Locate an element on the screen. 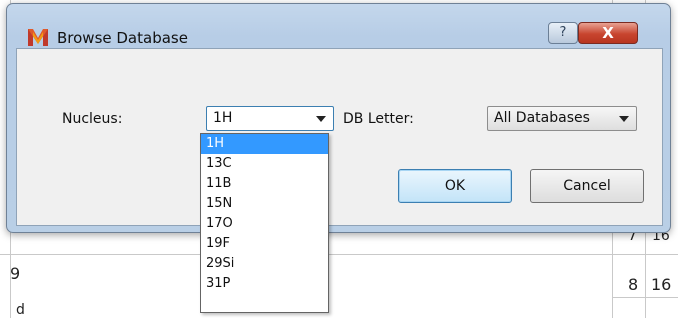 The height and width of the screenshot is (318, 678). partial-text: d is located at coordinates (20, 310).